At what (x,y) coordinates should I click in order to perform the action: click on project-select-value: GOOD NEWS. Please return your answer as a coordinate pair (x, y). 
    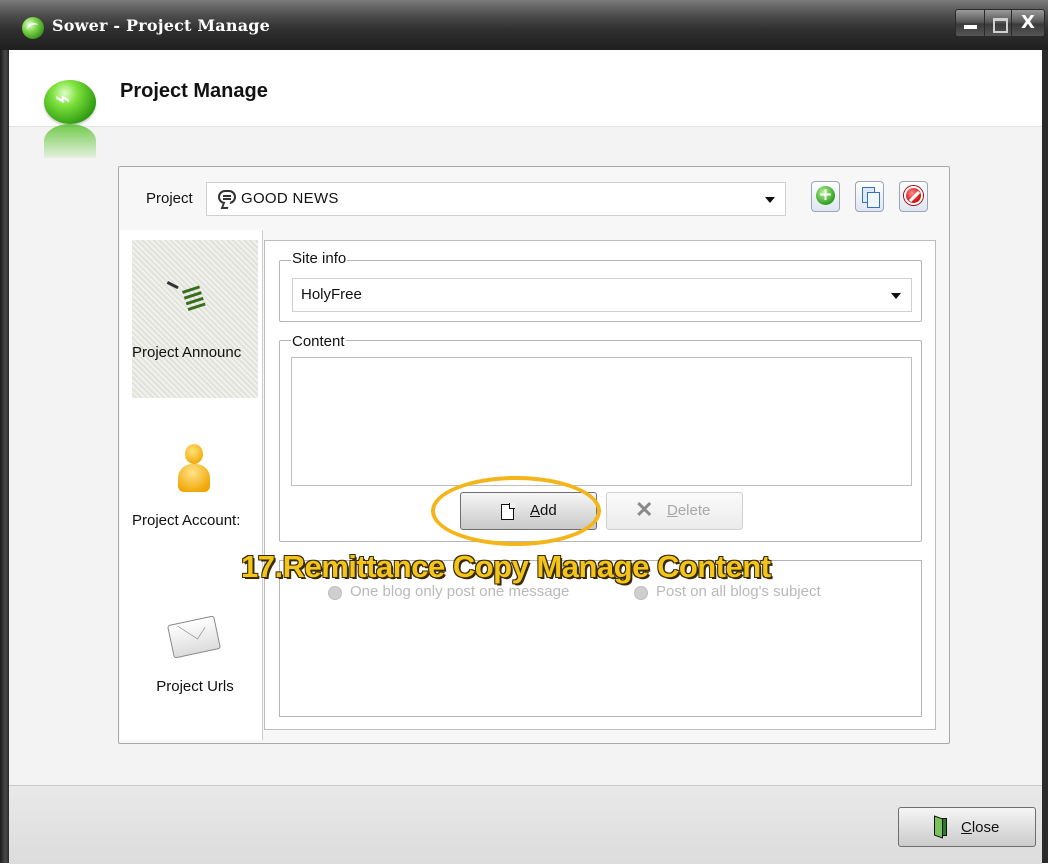
    Looking at the image, I should click on (290, 198).